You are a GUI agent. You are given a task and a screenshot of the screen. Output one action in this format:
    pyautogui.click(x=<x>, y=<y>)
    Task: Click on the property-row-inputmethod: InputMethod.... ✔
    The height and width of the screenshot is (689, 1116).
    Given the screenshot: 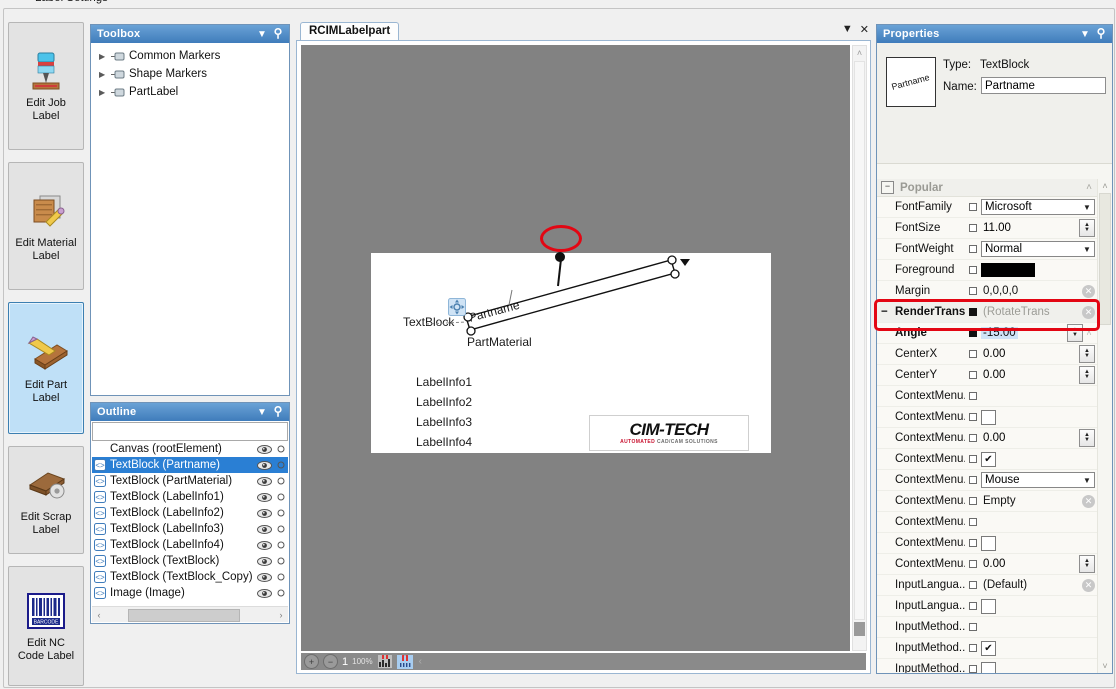 What is the action you would take?
    pyautogui.click(x=987, y=648)
    